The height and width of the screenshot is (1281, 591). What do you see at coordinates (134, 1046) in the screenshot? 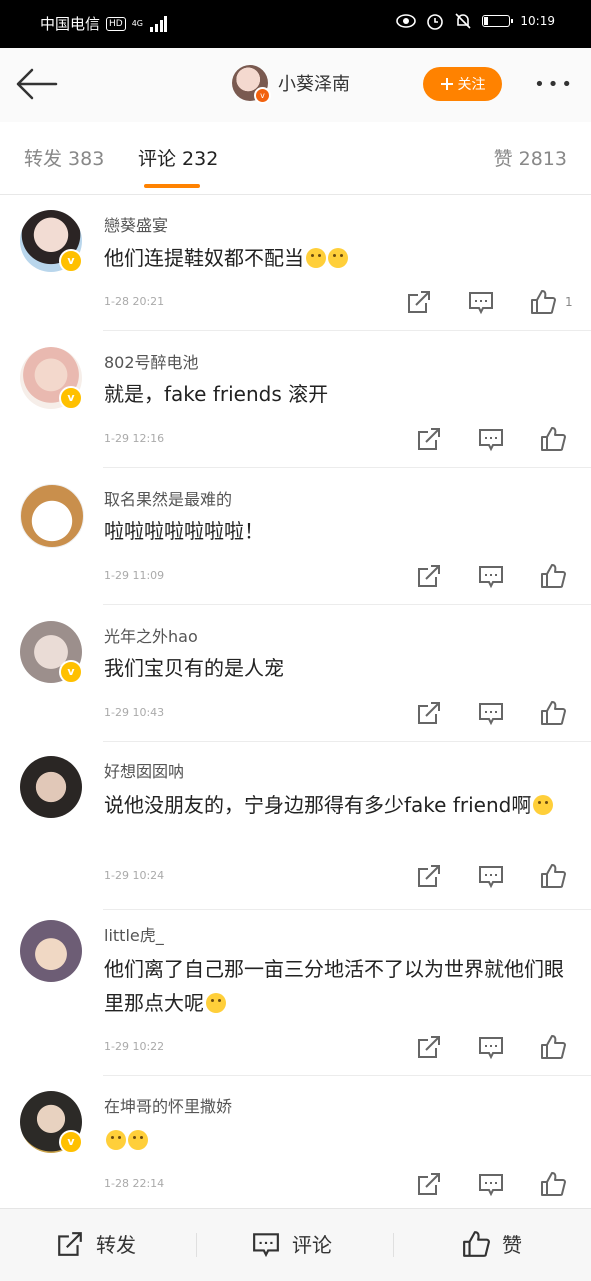
I see `comment-time: 1-29 10:22` at bounding box center [134, 1046].